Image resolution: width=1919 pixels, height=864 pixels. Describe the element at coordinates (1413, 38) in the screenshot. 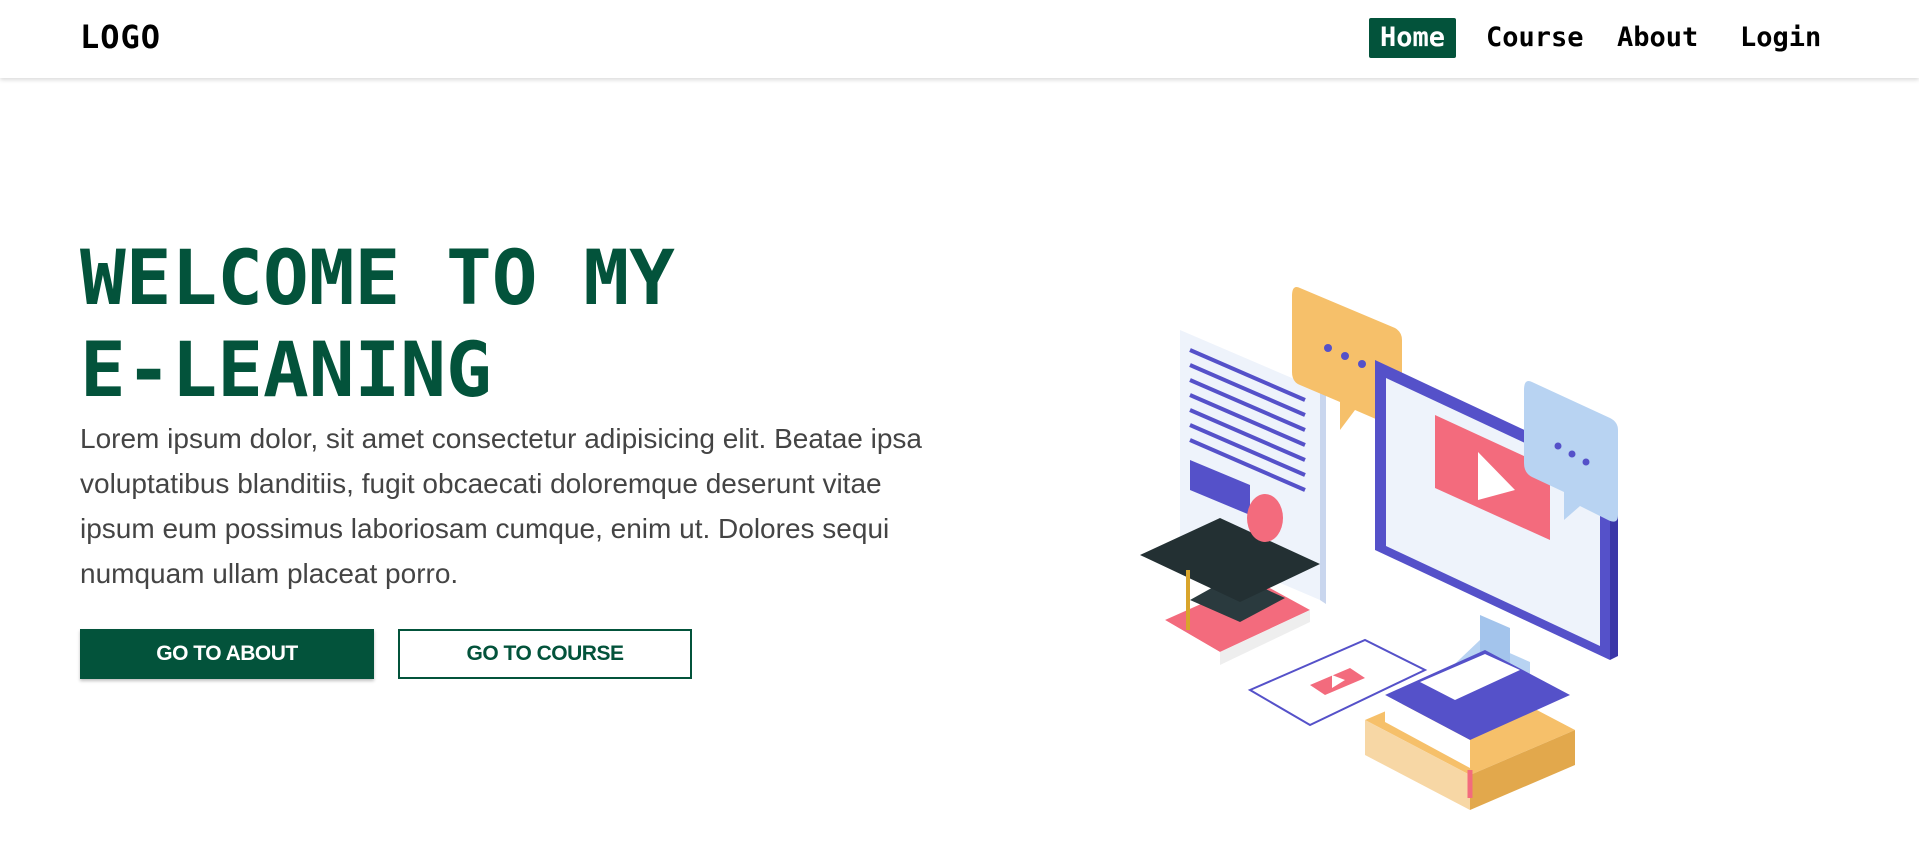

I see `nav-home: Home` at that location.